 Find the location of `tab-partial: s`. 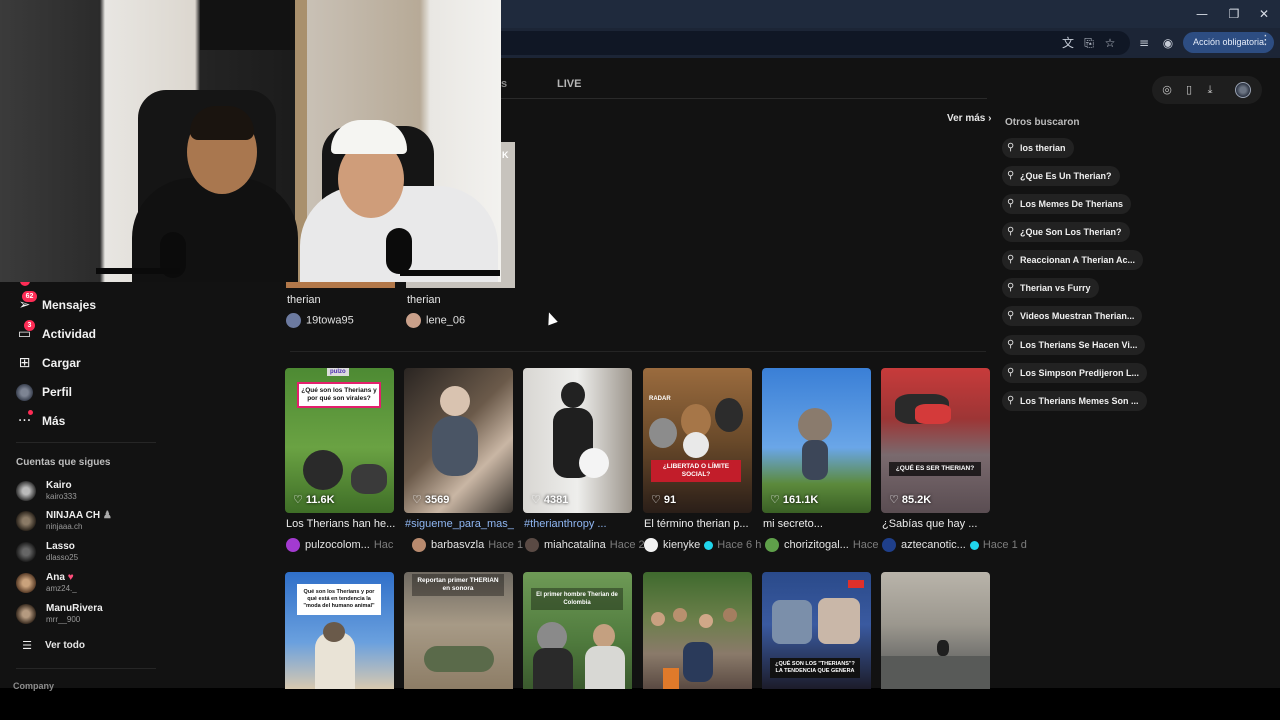

tab-partial: s is located at coordinates (504, 84).